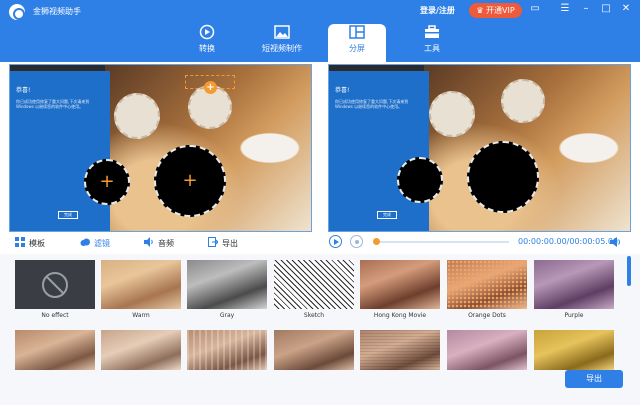  I want to click on login-link: 登录/注册, so click(437, 10).